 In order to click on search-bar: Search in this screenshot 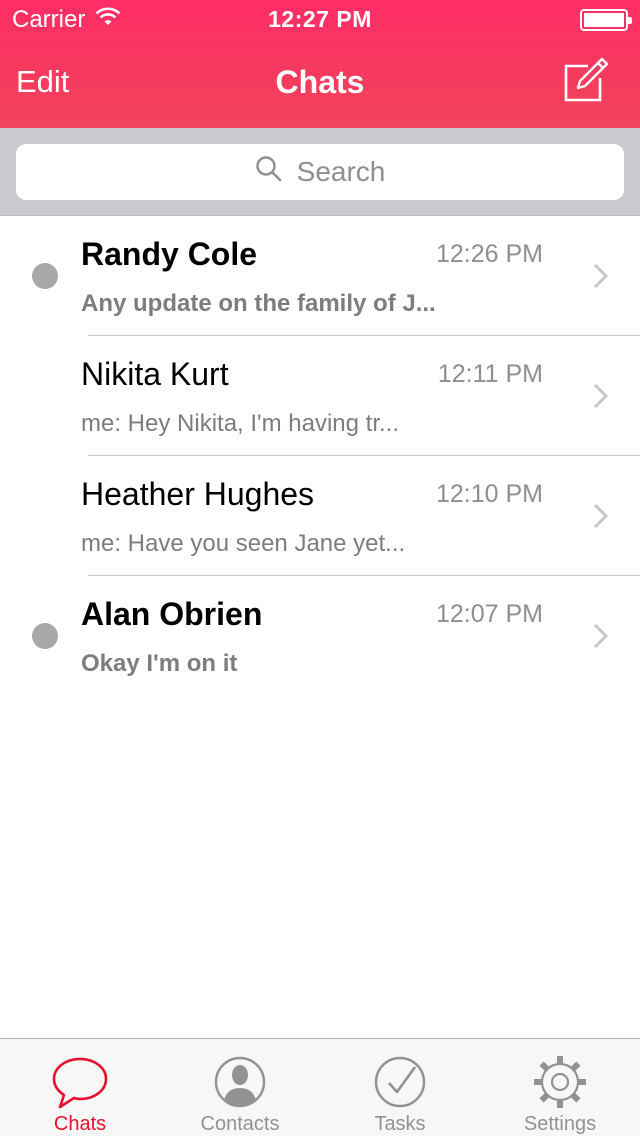, I will do `click(320, 172)`.